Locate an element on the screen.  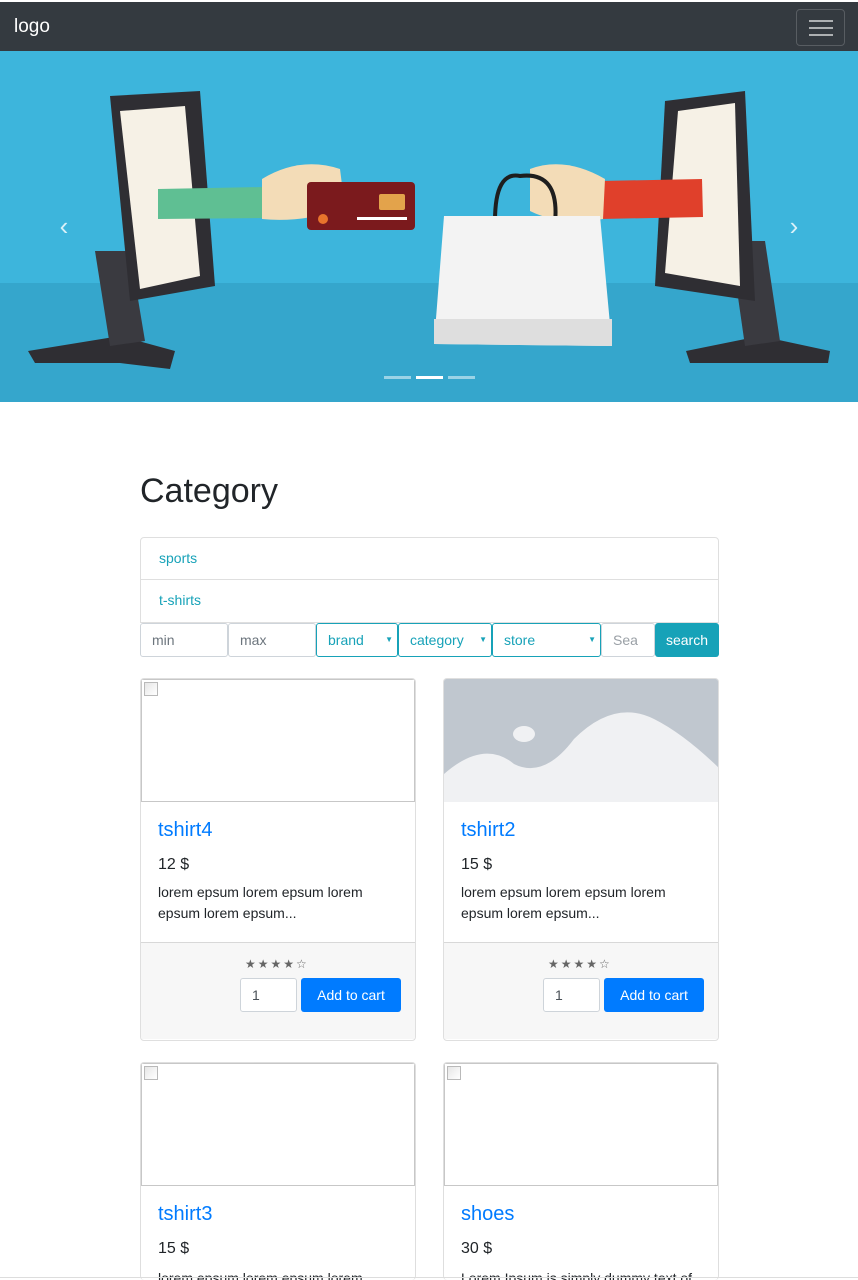
category-item-sports: sports is located at coordinates (429, 558).